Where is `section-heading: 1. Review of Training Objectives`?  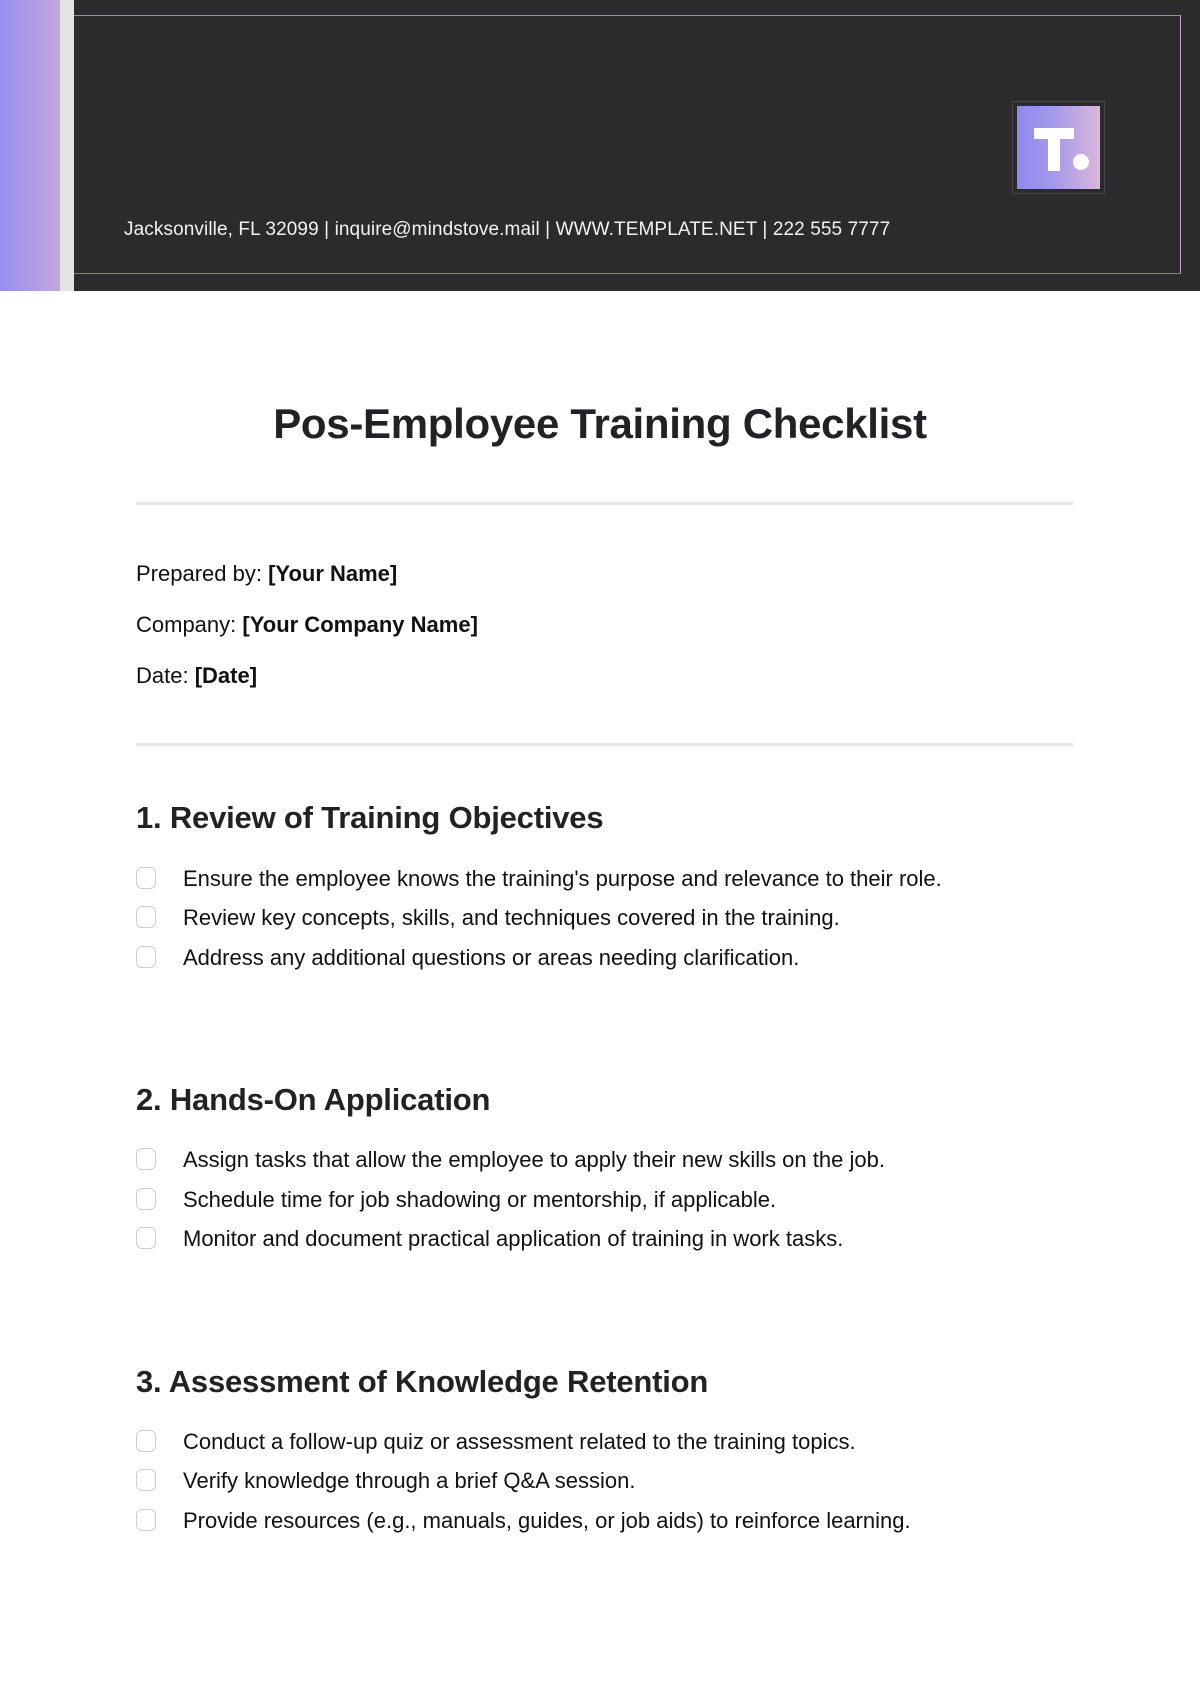
section-heading: 1. Review of Training Objectives is located at coordinates (370, 817).